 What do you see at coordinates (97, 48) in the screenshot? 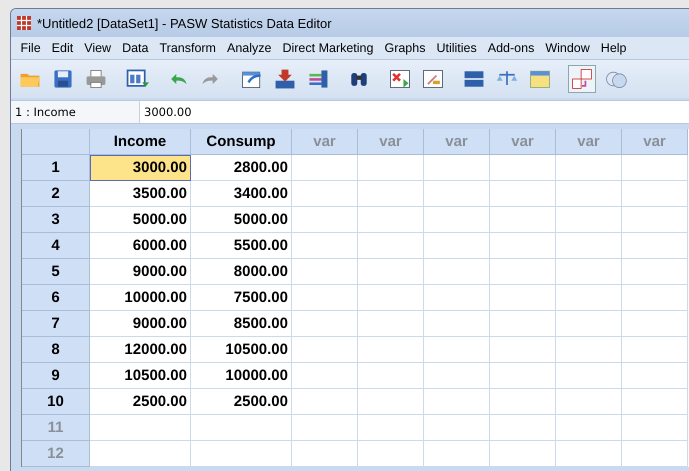
I see `menu-item: View` at bounding box center [97, 48].